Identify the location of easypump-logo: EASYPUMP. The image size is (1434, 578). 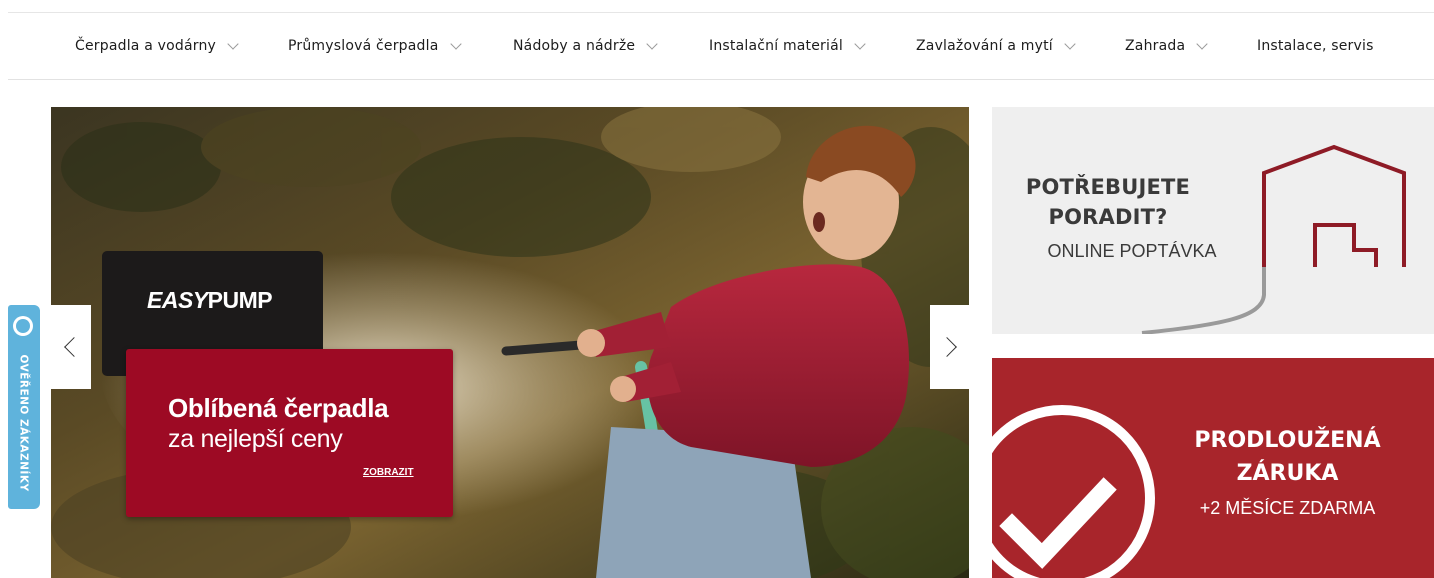
(210, 300).